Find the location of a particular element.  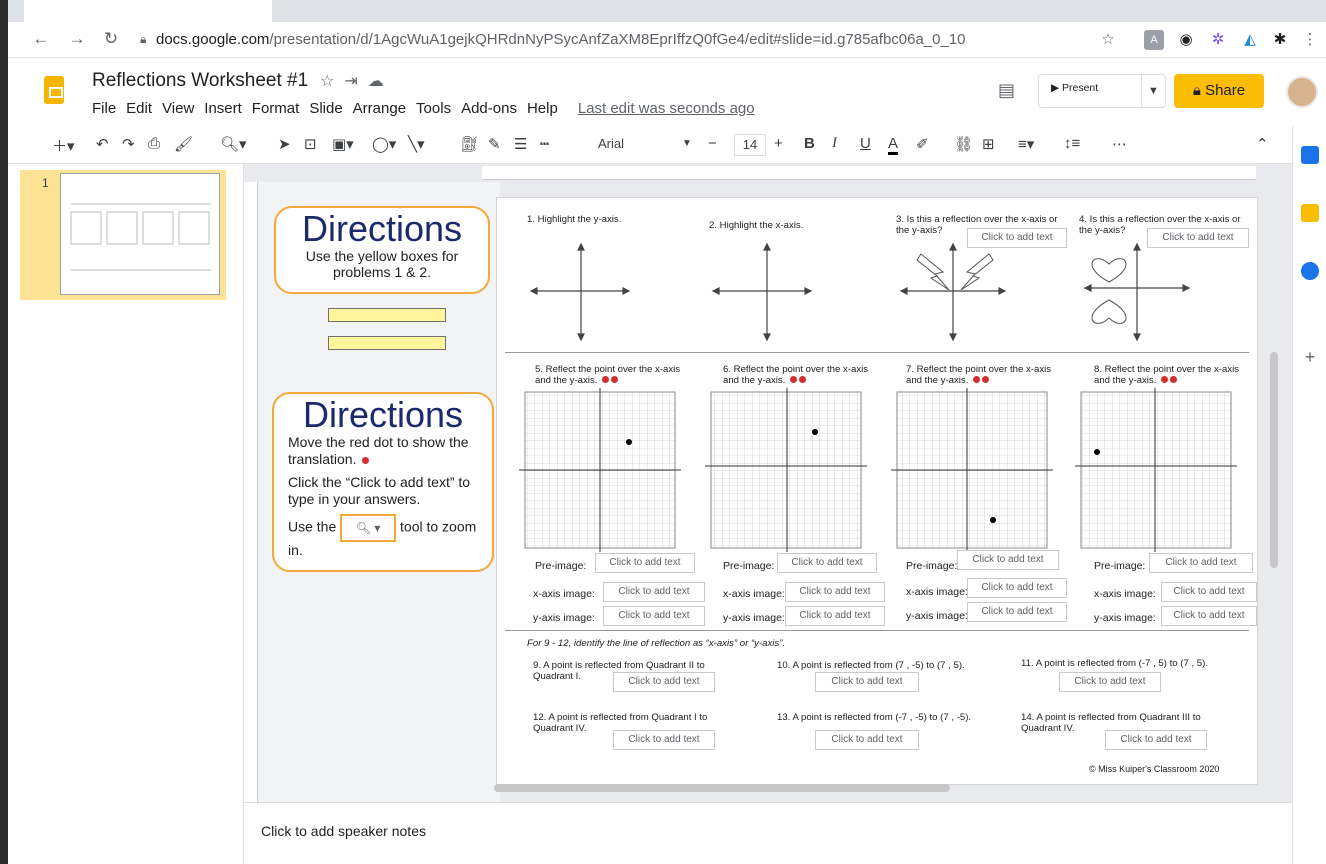

avatar is located at coordinates (1302, 92).